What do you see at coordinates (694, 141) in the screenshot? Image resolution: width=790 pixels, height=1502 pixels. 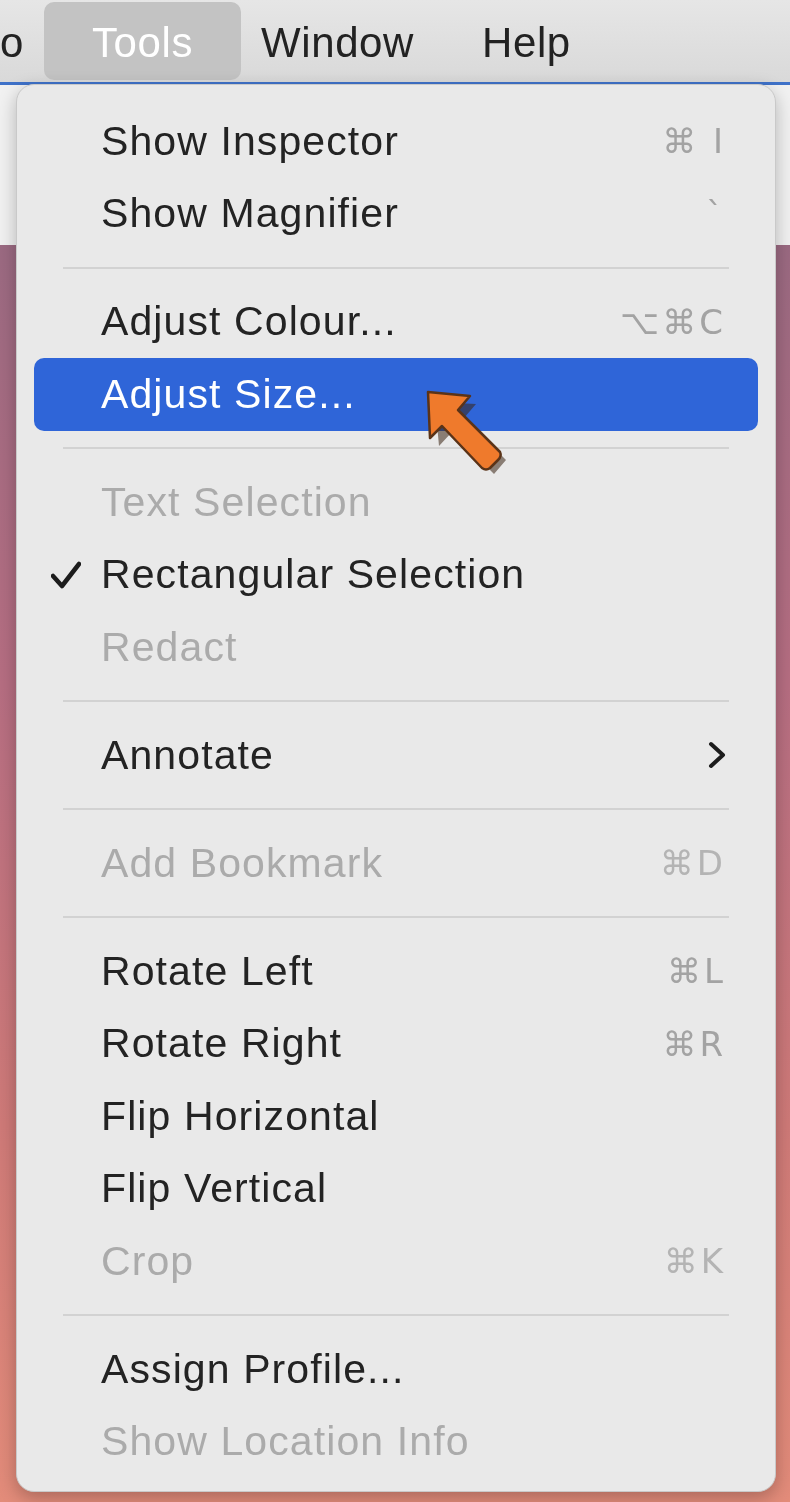 I see `keyboard-shortcut: ⌘ I` at bounding box center [694, 141].